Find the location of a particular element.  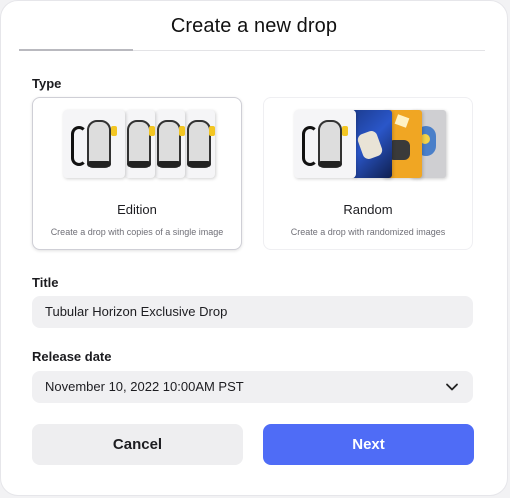

next-button: Next is located at coordinates (368, 444).